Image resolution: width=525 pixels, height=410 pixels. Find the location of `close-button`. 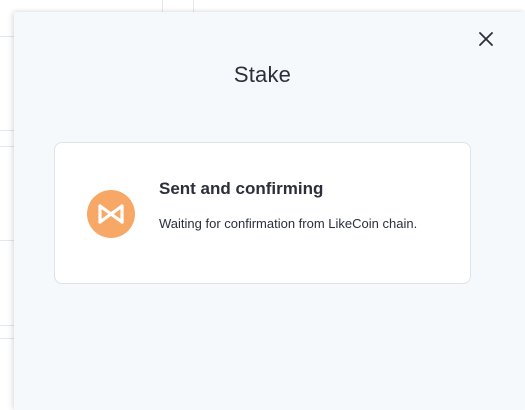

close-button is located at coordinates (486, 39).